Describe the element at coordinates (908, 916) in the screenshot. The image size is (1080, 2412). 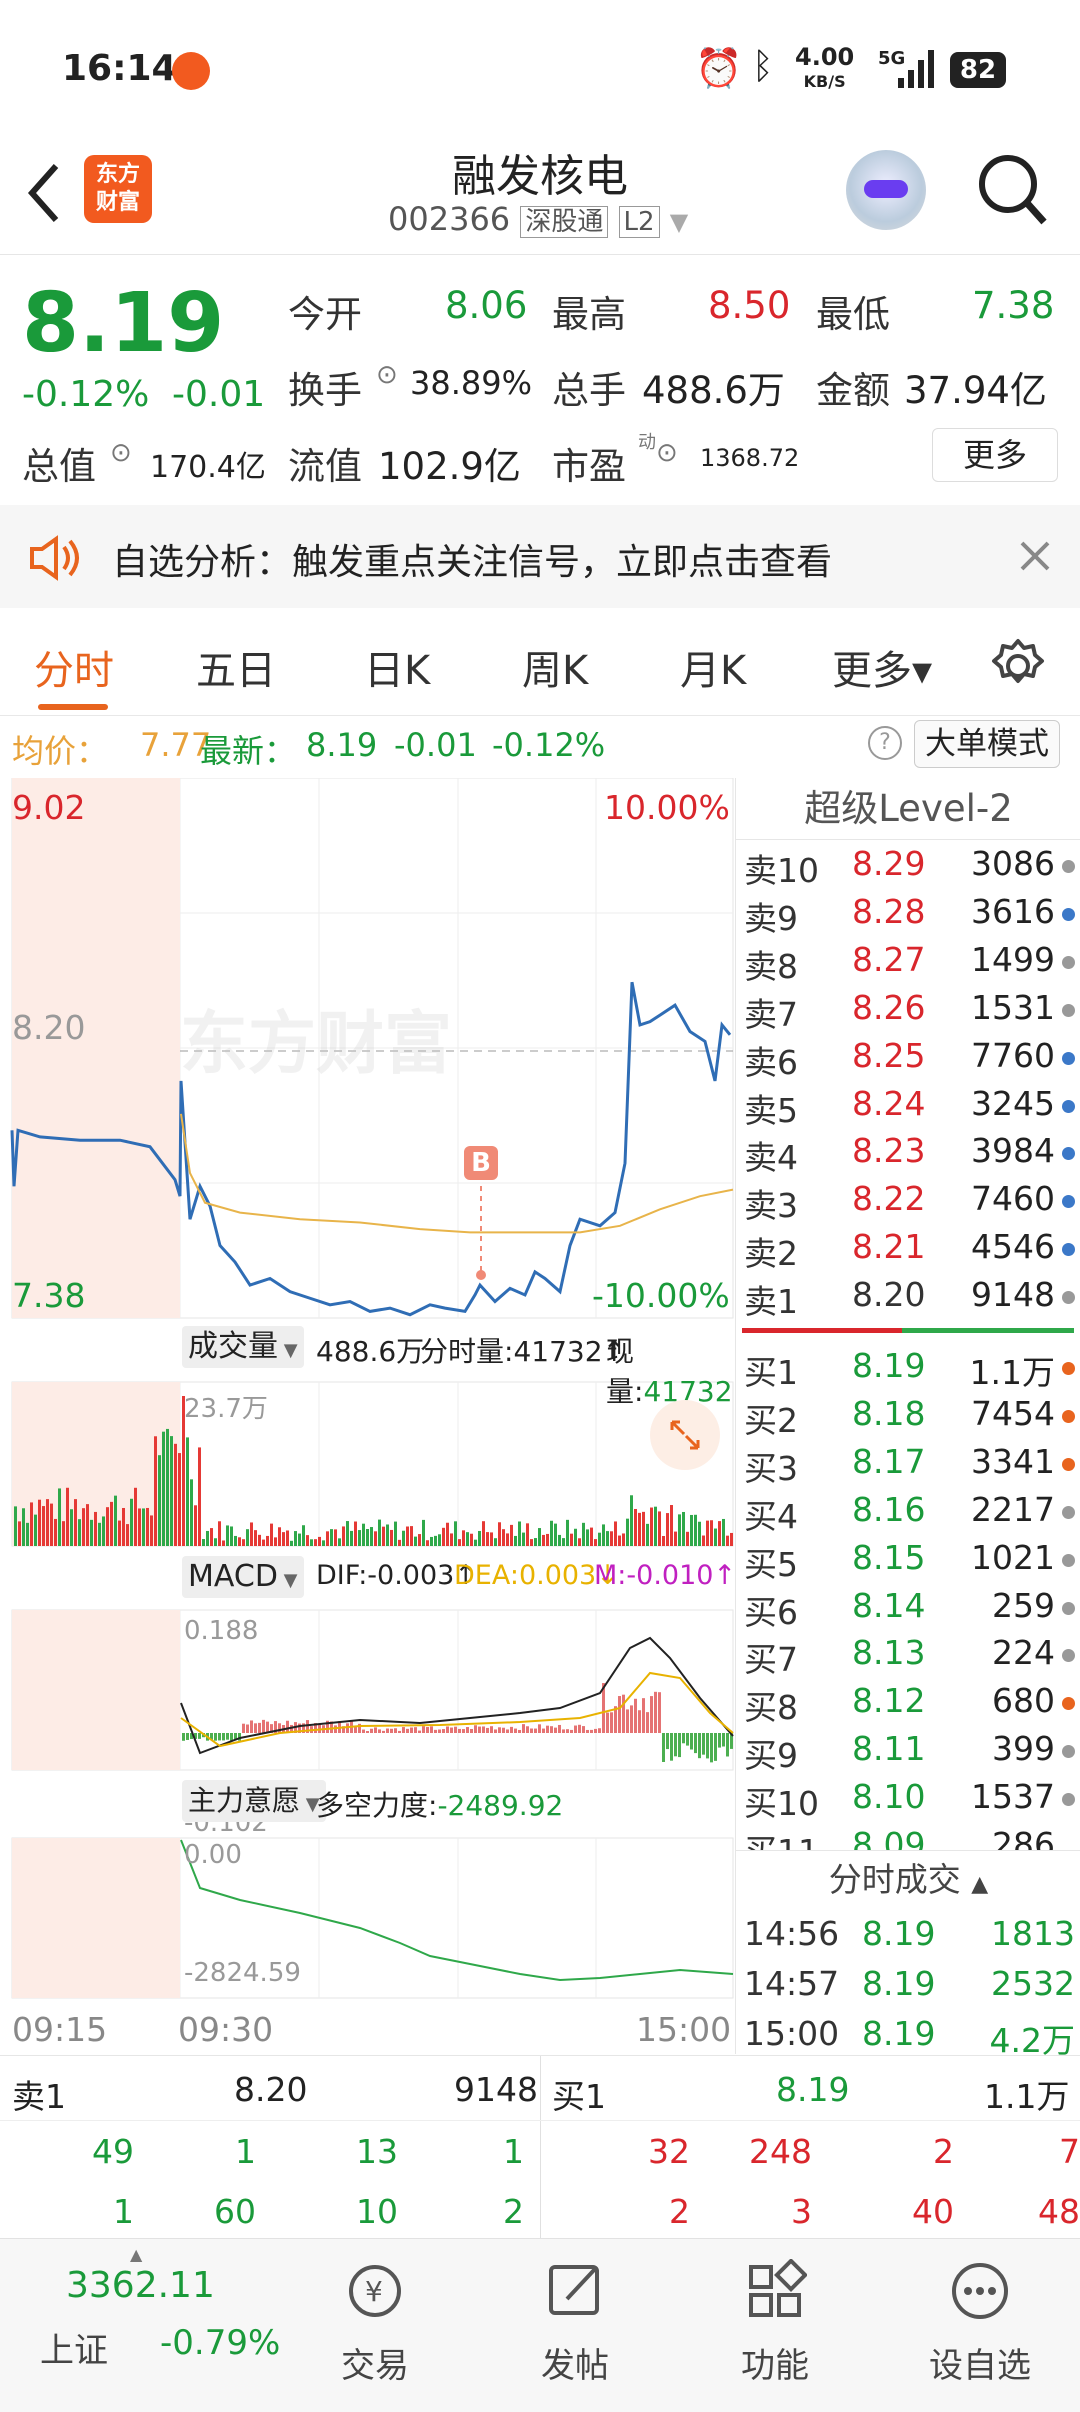
I see `ask-row: 卖9 8.28 3616` at that location.